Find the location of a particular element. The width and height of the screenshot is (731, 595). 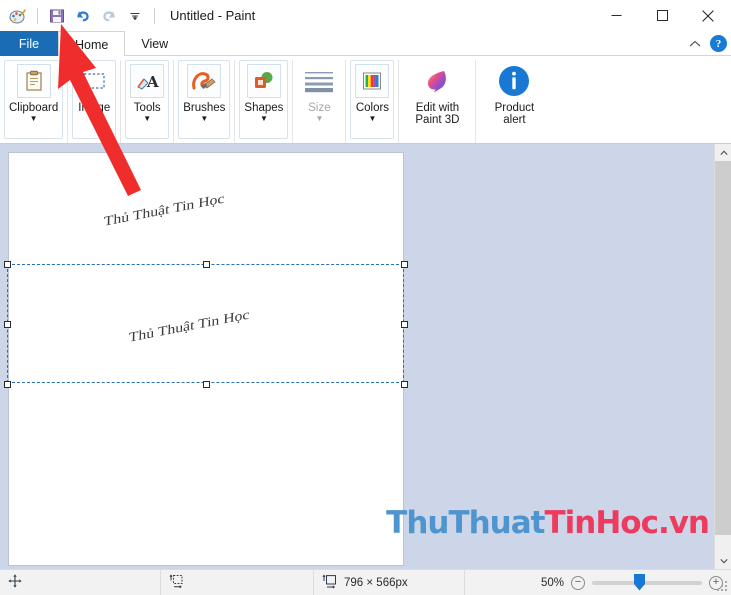

undo-icon is located at coordinates (83, 16).